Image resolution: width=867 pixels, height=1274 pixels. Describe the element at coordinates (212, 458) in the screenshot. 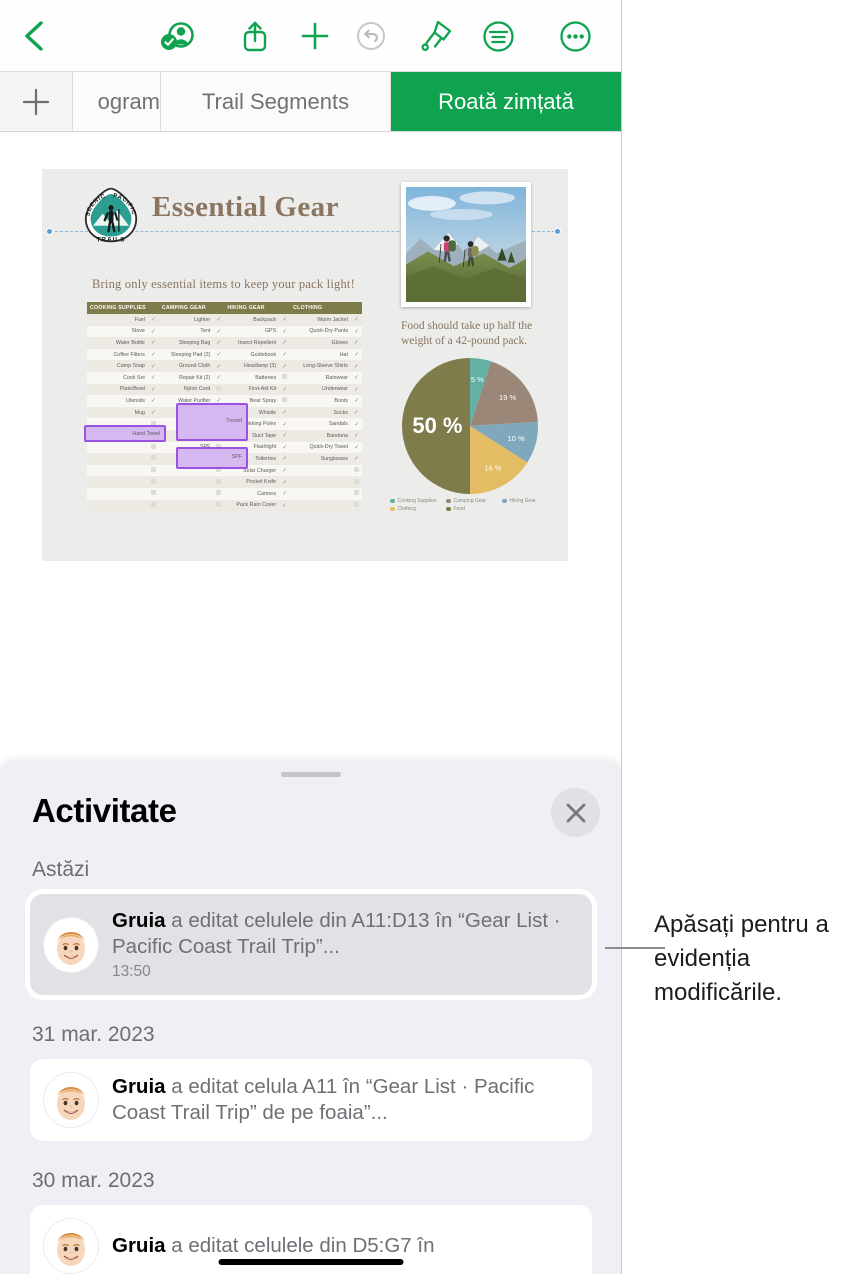

I see `highlighted-cell-spf` at that location.